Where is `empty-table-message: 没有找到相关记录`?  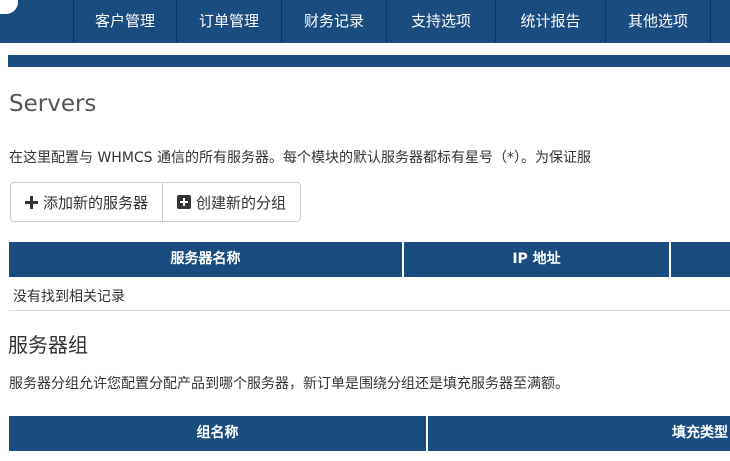
empty-table-message: 没有找到相关记录 is located at coordinates (369, 297).